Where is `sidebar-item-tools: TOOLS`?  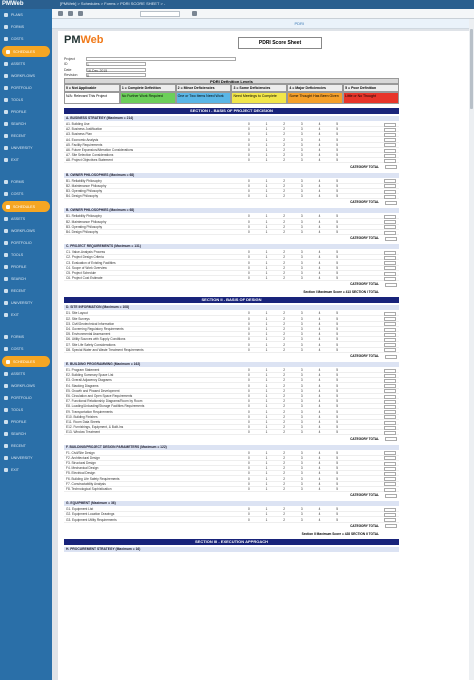
sidebar-item-tools: TOOLS is located at coordinates (26, 410).